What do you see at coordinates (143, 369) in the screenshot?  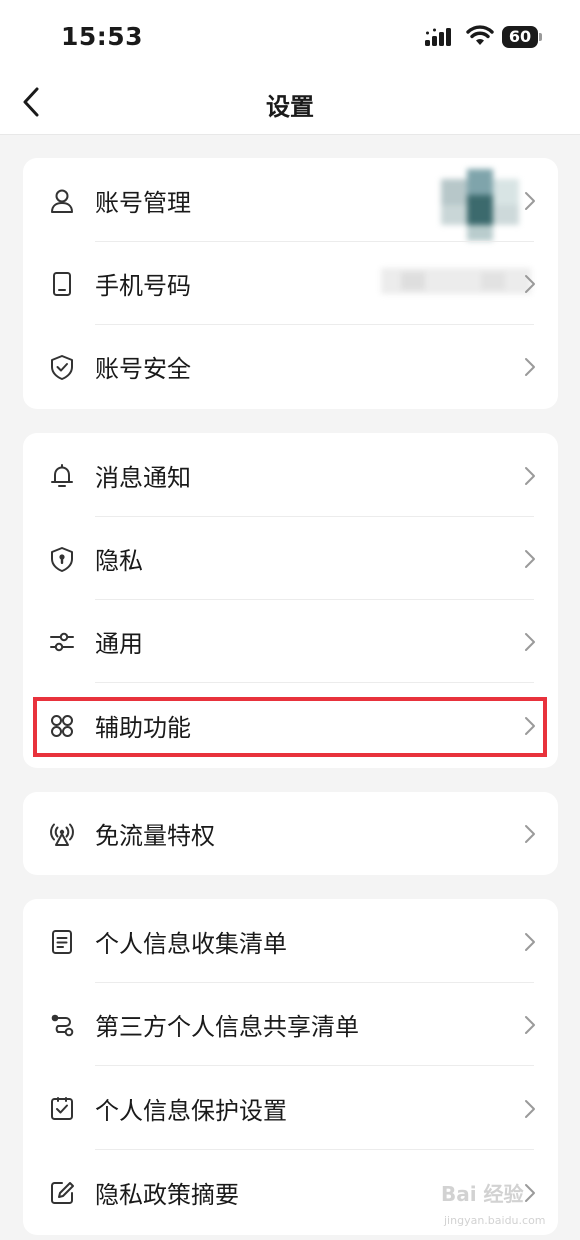 I see `row-label: 账号安全` at bounding box center [143, 369].